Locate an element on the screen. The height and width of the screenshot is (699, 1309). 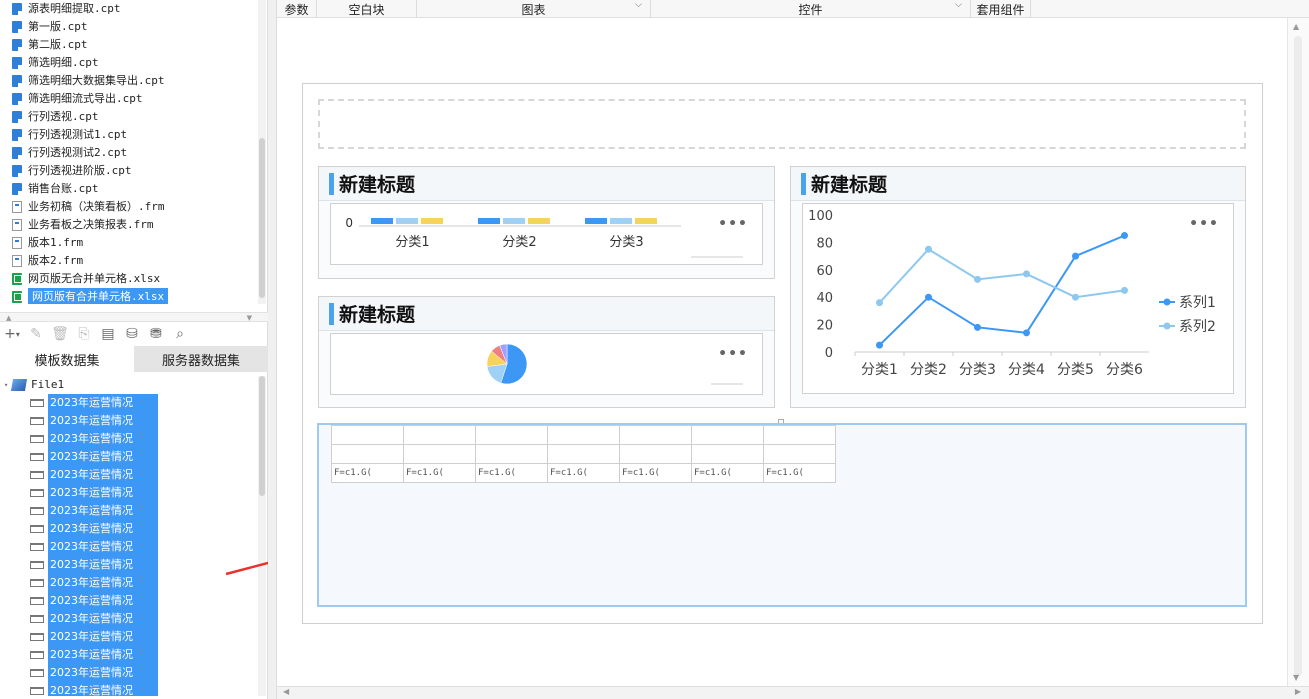
tab-template-dataset: 模板数据集 is located at coordinates (67, 359).